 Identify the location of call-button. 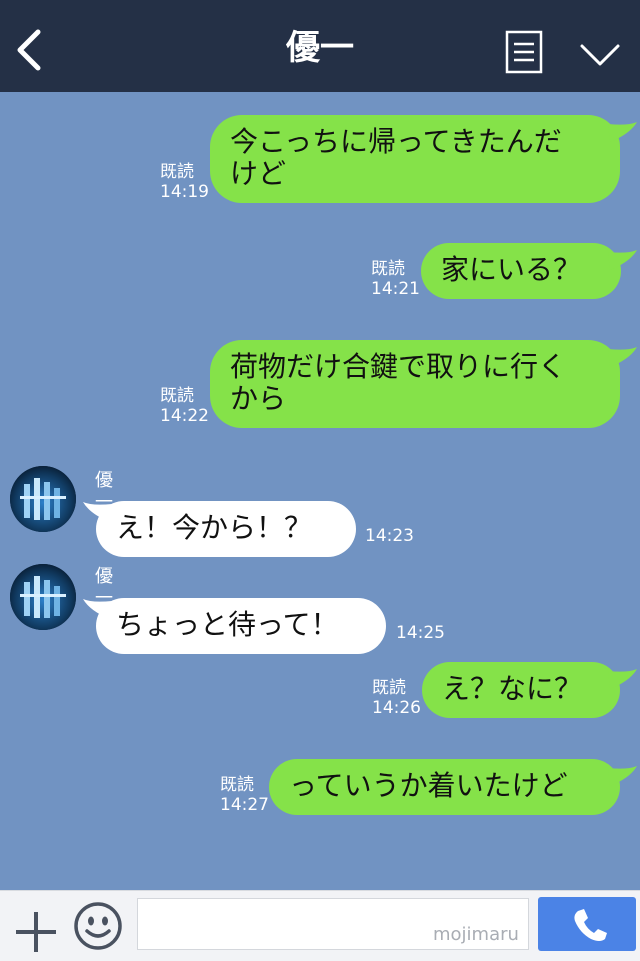
(587, 924).